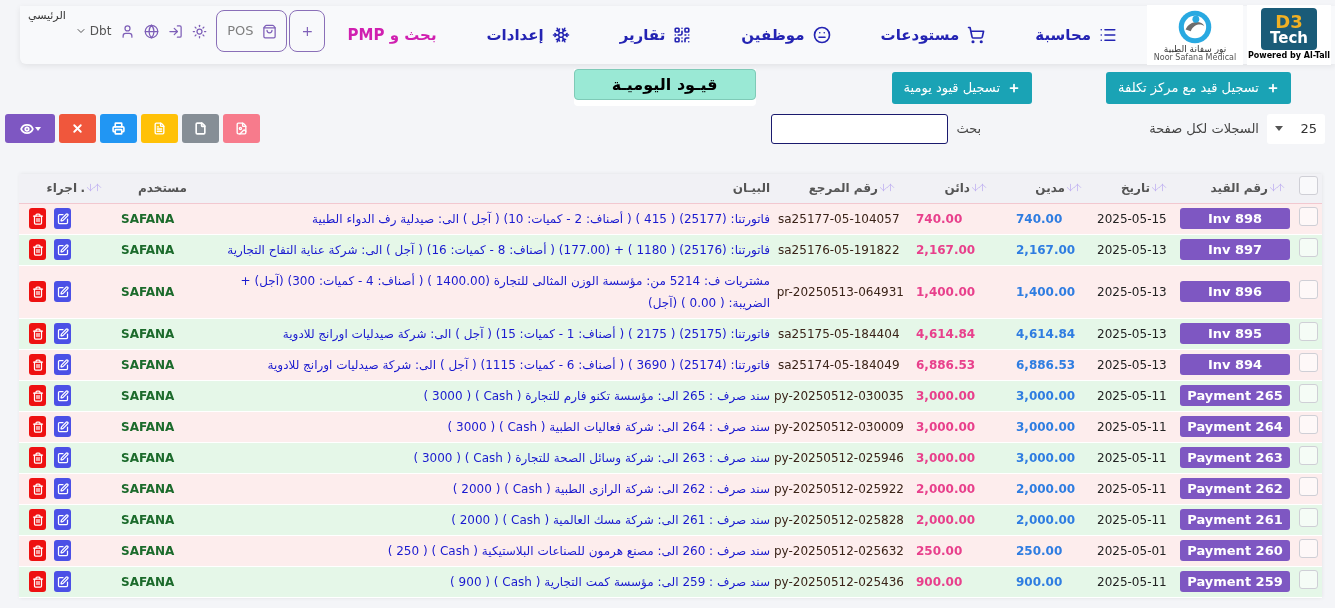  I want to click on entry-number-badge: Inv 898, so click(1235, 218).